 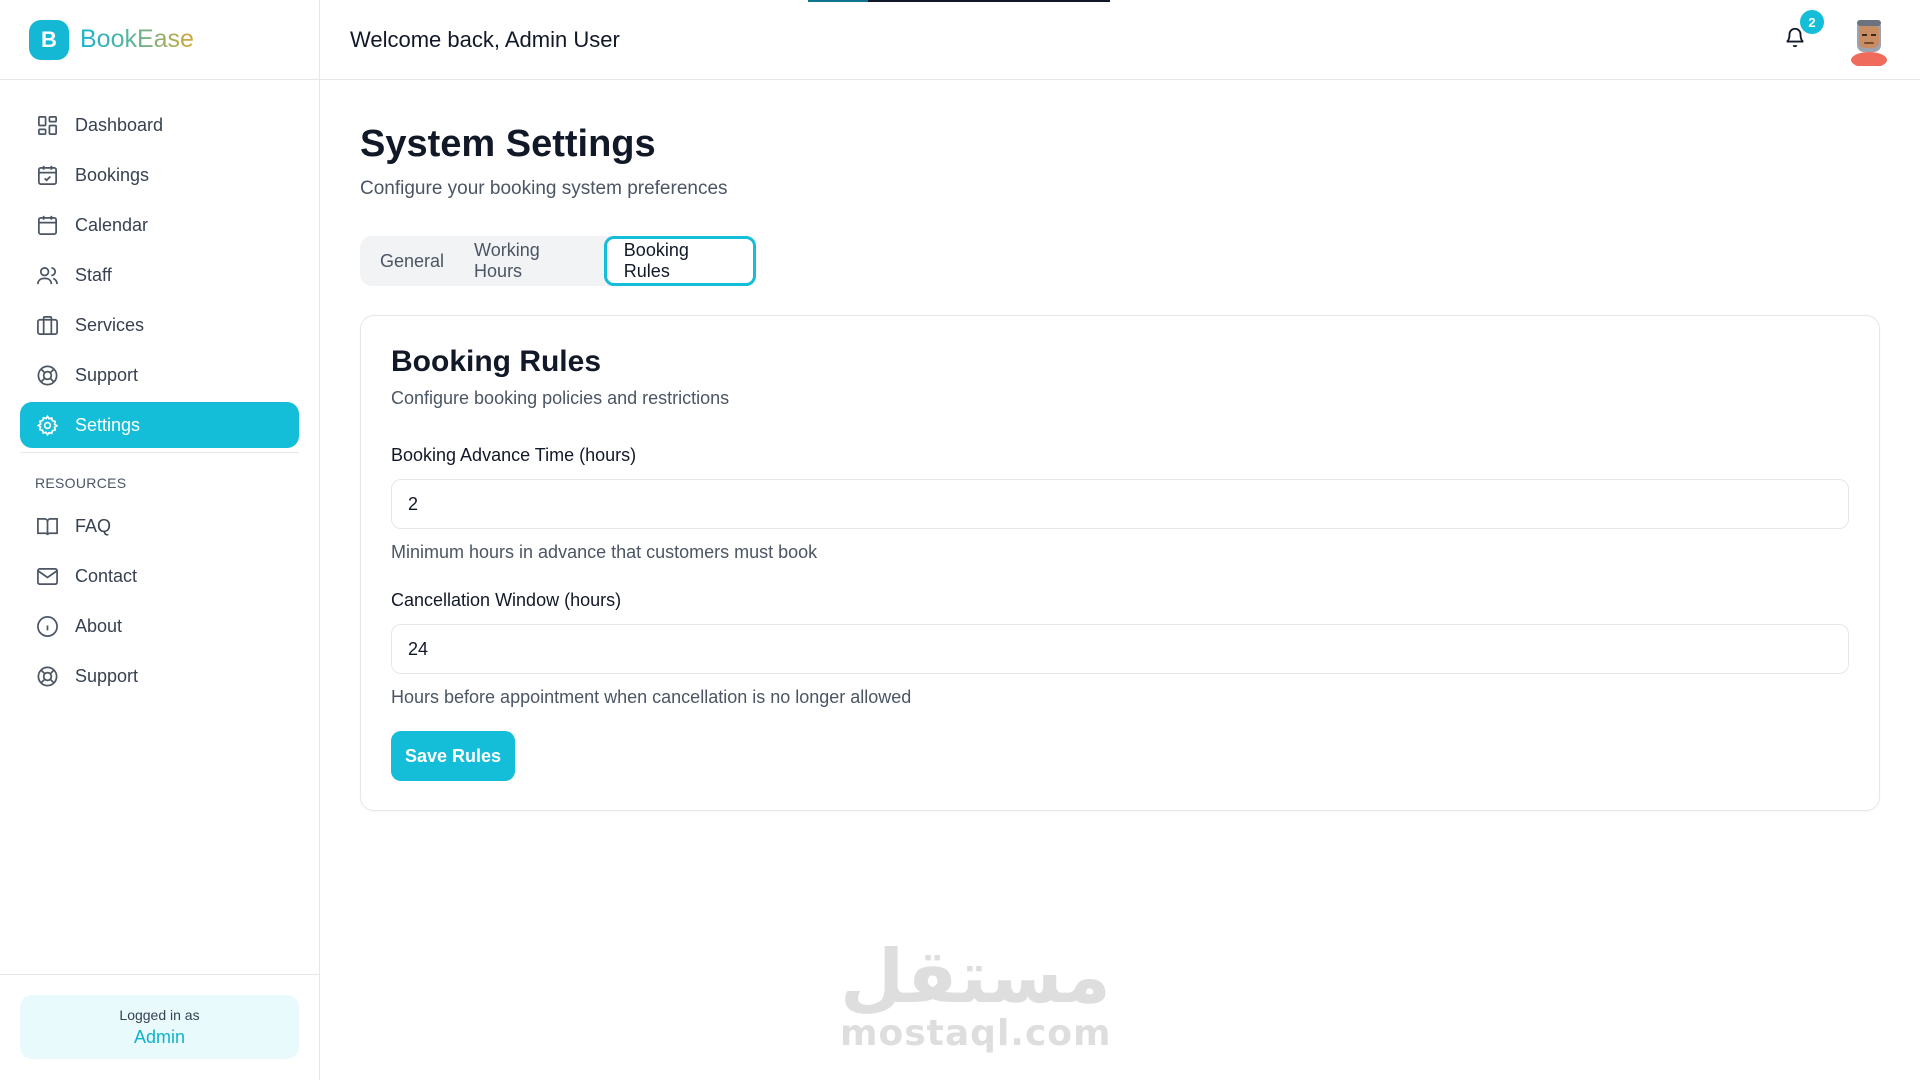 I want to click on tab-working-hours: Working Hours, so click(x=531, y=260).